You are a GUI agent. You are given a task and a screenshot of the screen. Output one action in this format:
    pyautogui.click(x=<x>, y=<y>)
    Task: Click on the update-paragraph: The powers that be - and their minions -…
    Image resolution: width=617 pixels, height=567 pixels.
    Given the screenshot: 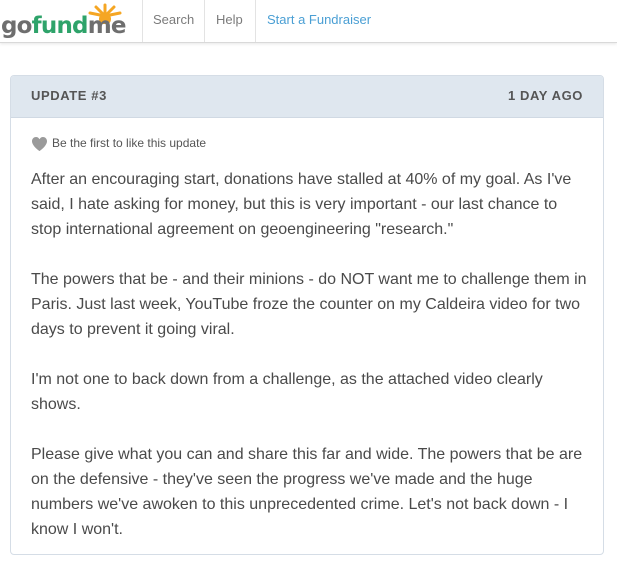 What is the action you would take?
    pyautogui.click(x=309, y=304)
    